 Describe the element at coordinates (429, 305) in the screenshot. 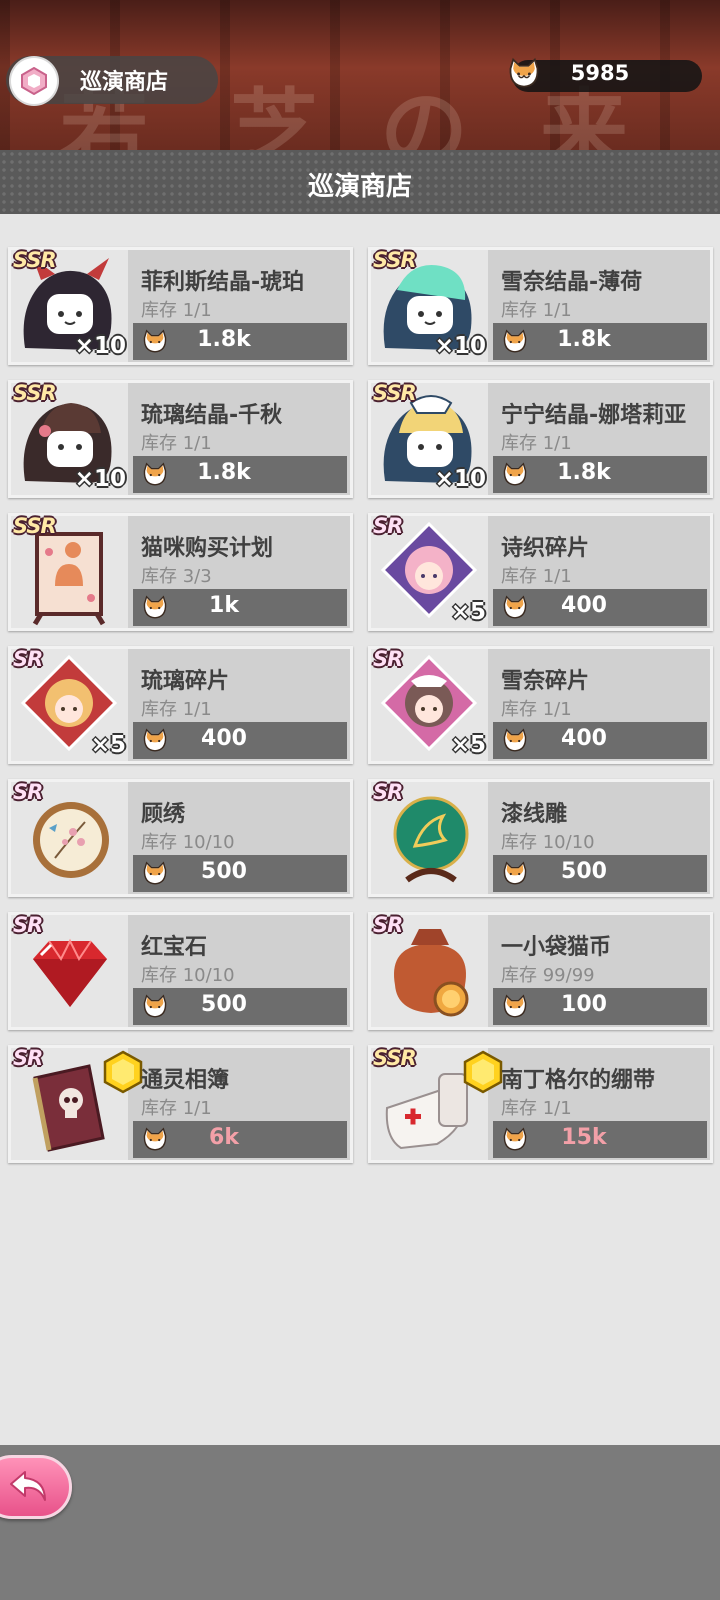

I see `mint-crystal-icon: SSR ×10` at that location.